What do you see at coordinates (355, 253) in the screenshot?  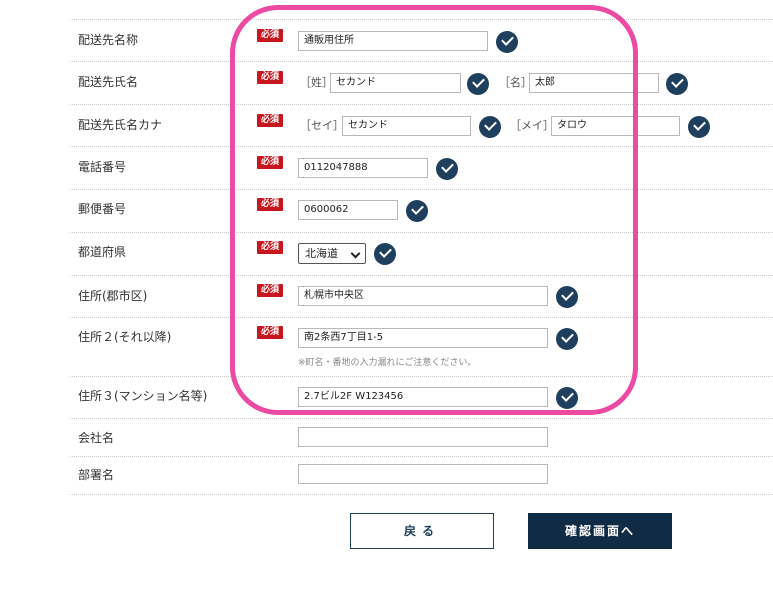 I see `chevron-down-icon` at bounding box center [355, 253].